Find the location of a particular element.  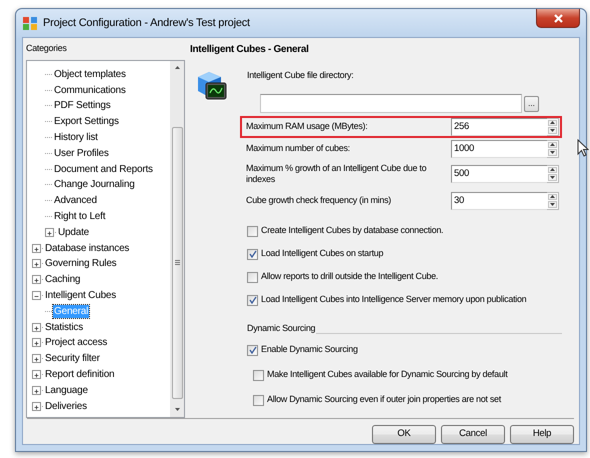

tree-item: Language is located at coordinates (66, 390).